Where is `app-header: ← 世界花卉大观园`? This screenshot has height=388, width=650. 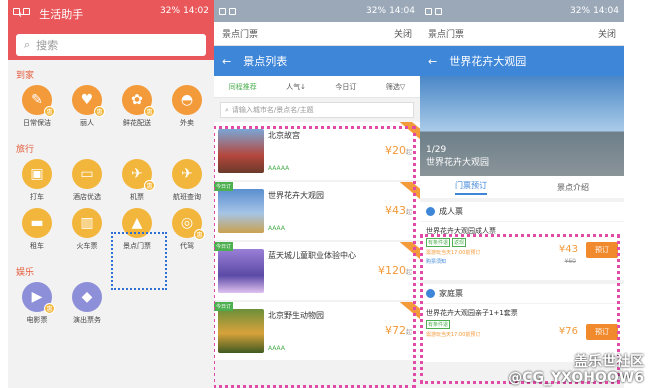
app-header: ← 世界花卉大观园 is located at coordinates (522, 61).